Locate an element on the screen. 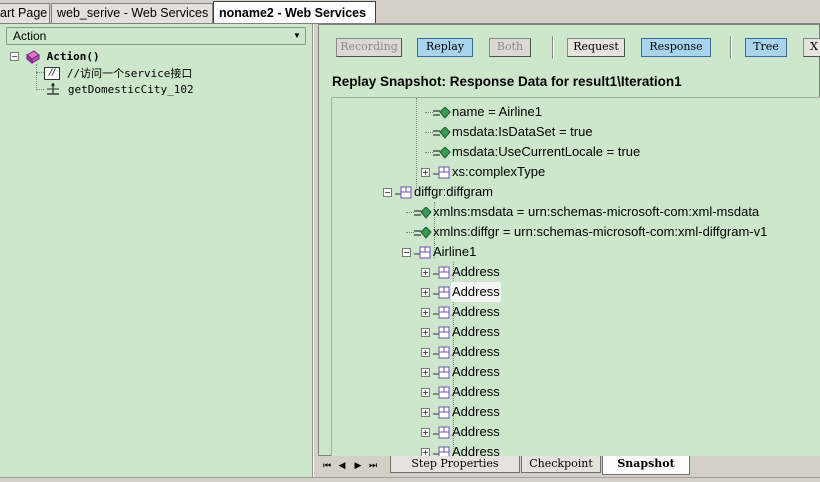 The image size is (820, 482). tab-noname2-label: noname2 - Web Services is located at coordinates (293, 13).